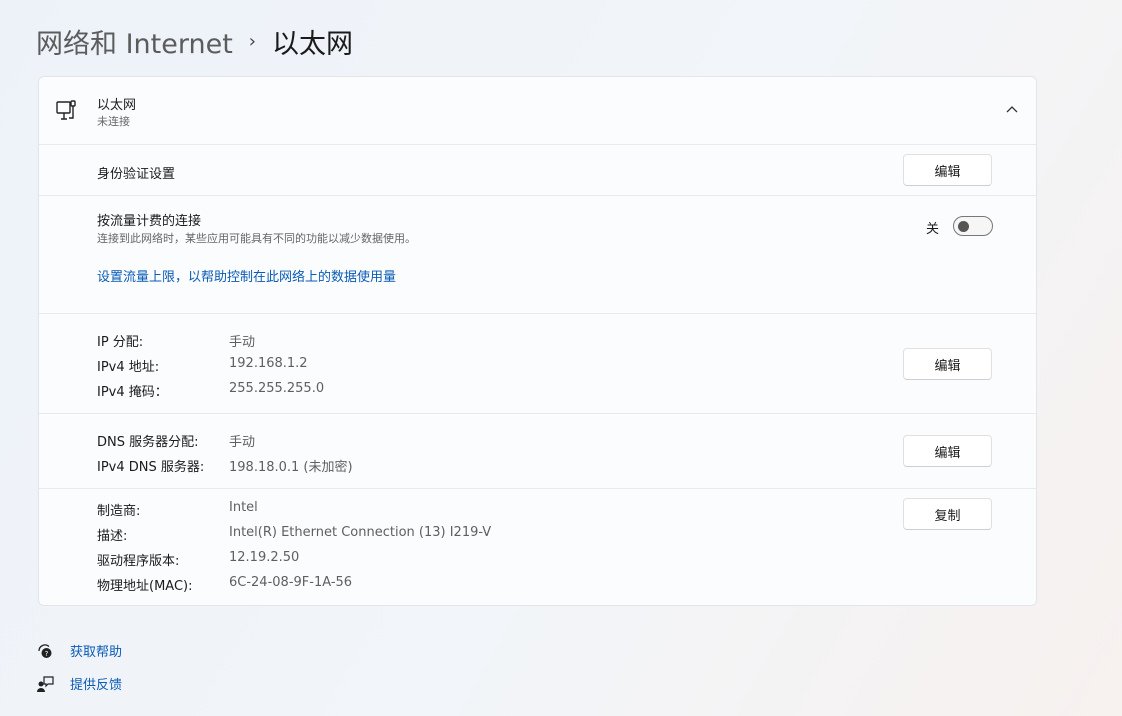 This screenshot has width=1122, height=716. I want to click on adapter-name: 以太网, so click(117, 105).